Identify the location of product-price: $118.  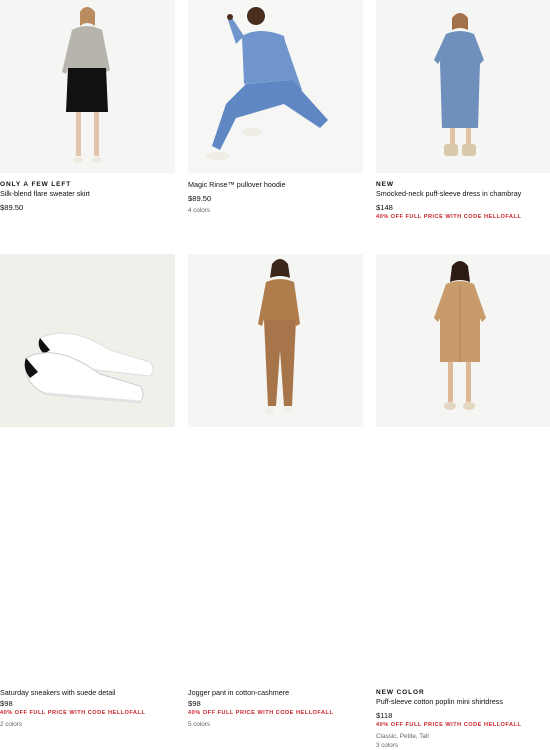
(384, 715).